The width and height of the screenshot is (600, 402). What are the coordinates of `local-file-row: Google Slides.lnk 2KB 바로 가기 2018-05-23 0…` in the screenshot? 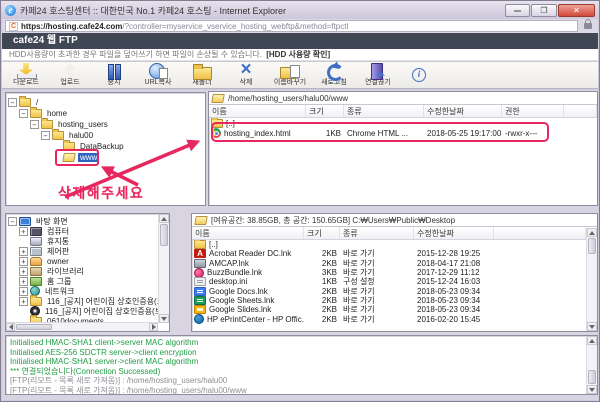 It's located at (389, 309).